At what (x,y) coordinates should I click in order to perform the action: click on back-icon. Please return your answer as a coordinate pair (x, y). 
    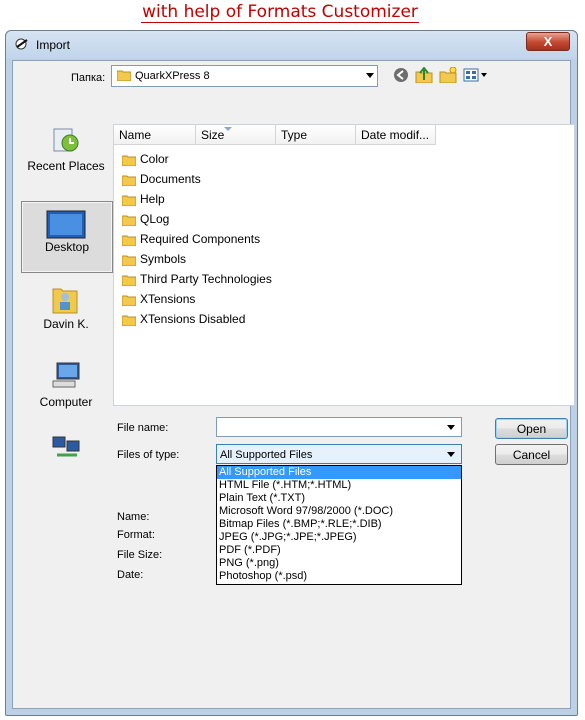
    Looking at the image, I should click on (401, 75).